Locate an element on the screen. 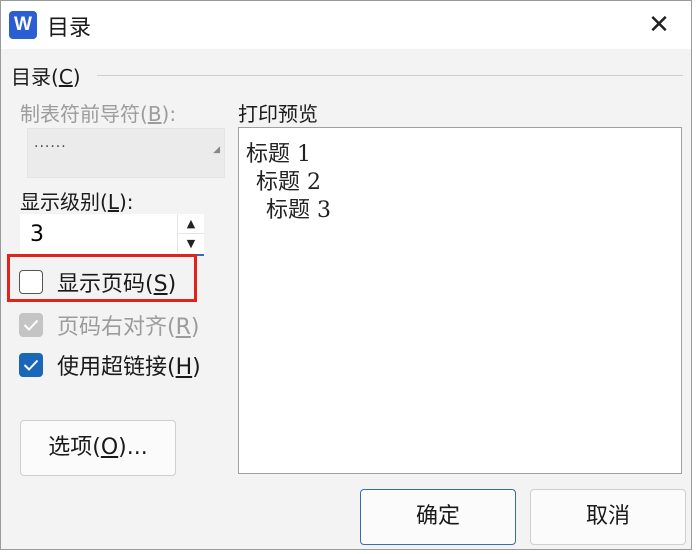 This screenshot has height=554, width=696. show-levels-input is located at coordinates (100, 234).